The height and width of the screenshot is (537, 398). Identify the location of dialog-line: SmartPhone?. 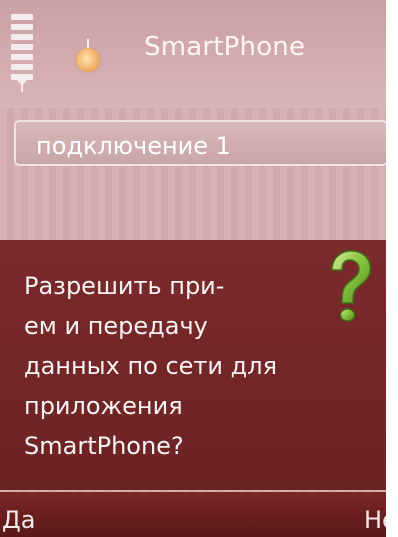
(104, 446).